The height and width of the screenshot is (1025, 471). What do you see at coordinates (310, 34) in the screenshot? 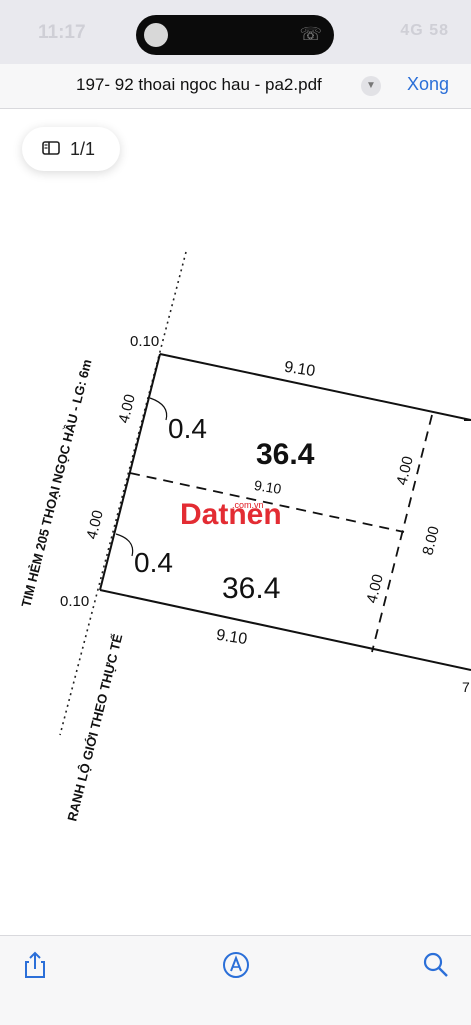
I see `phone-icon: ☏` at bounding box center [310, 34].